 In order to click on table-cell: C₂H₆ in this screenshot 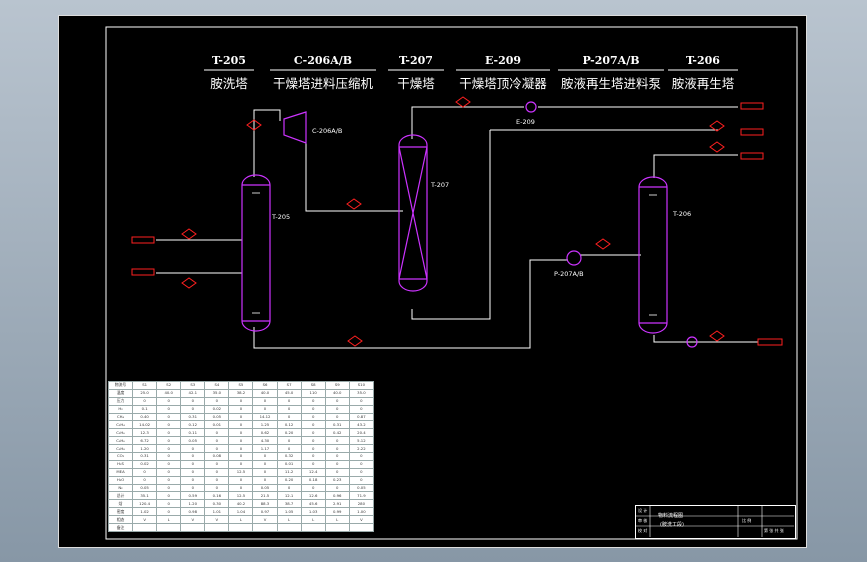, I will do `click(121, 433)`.